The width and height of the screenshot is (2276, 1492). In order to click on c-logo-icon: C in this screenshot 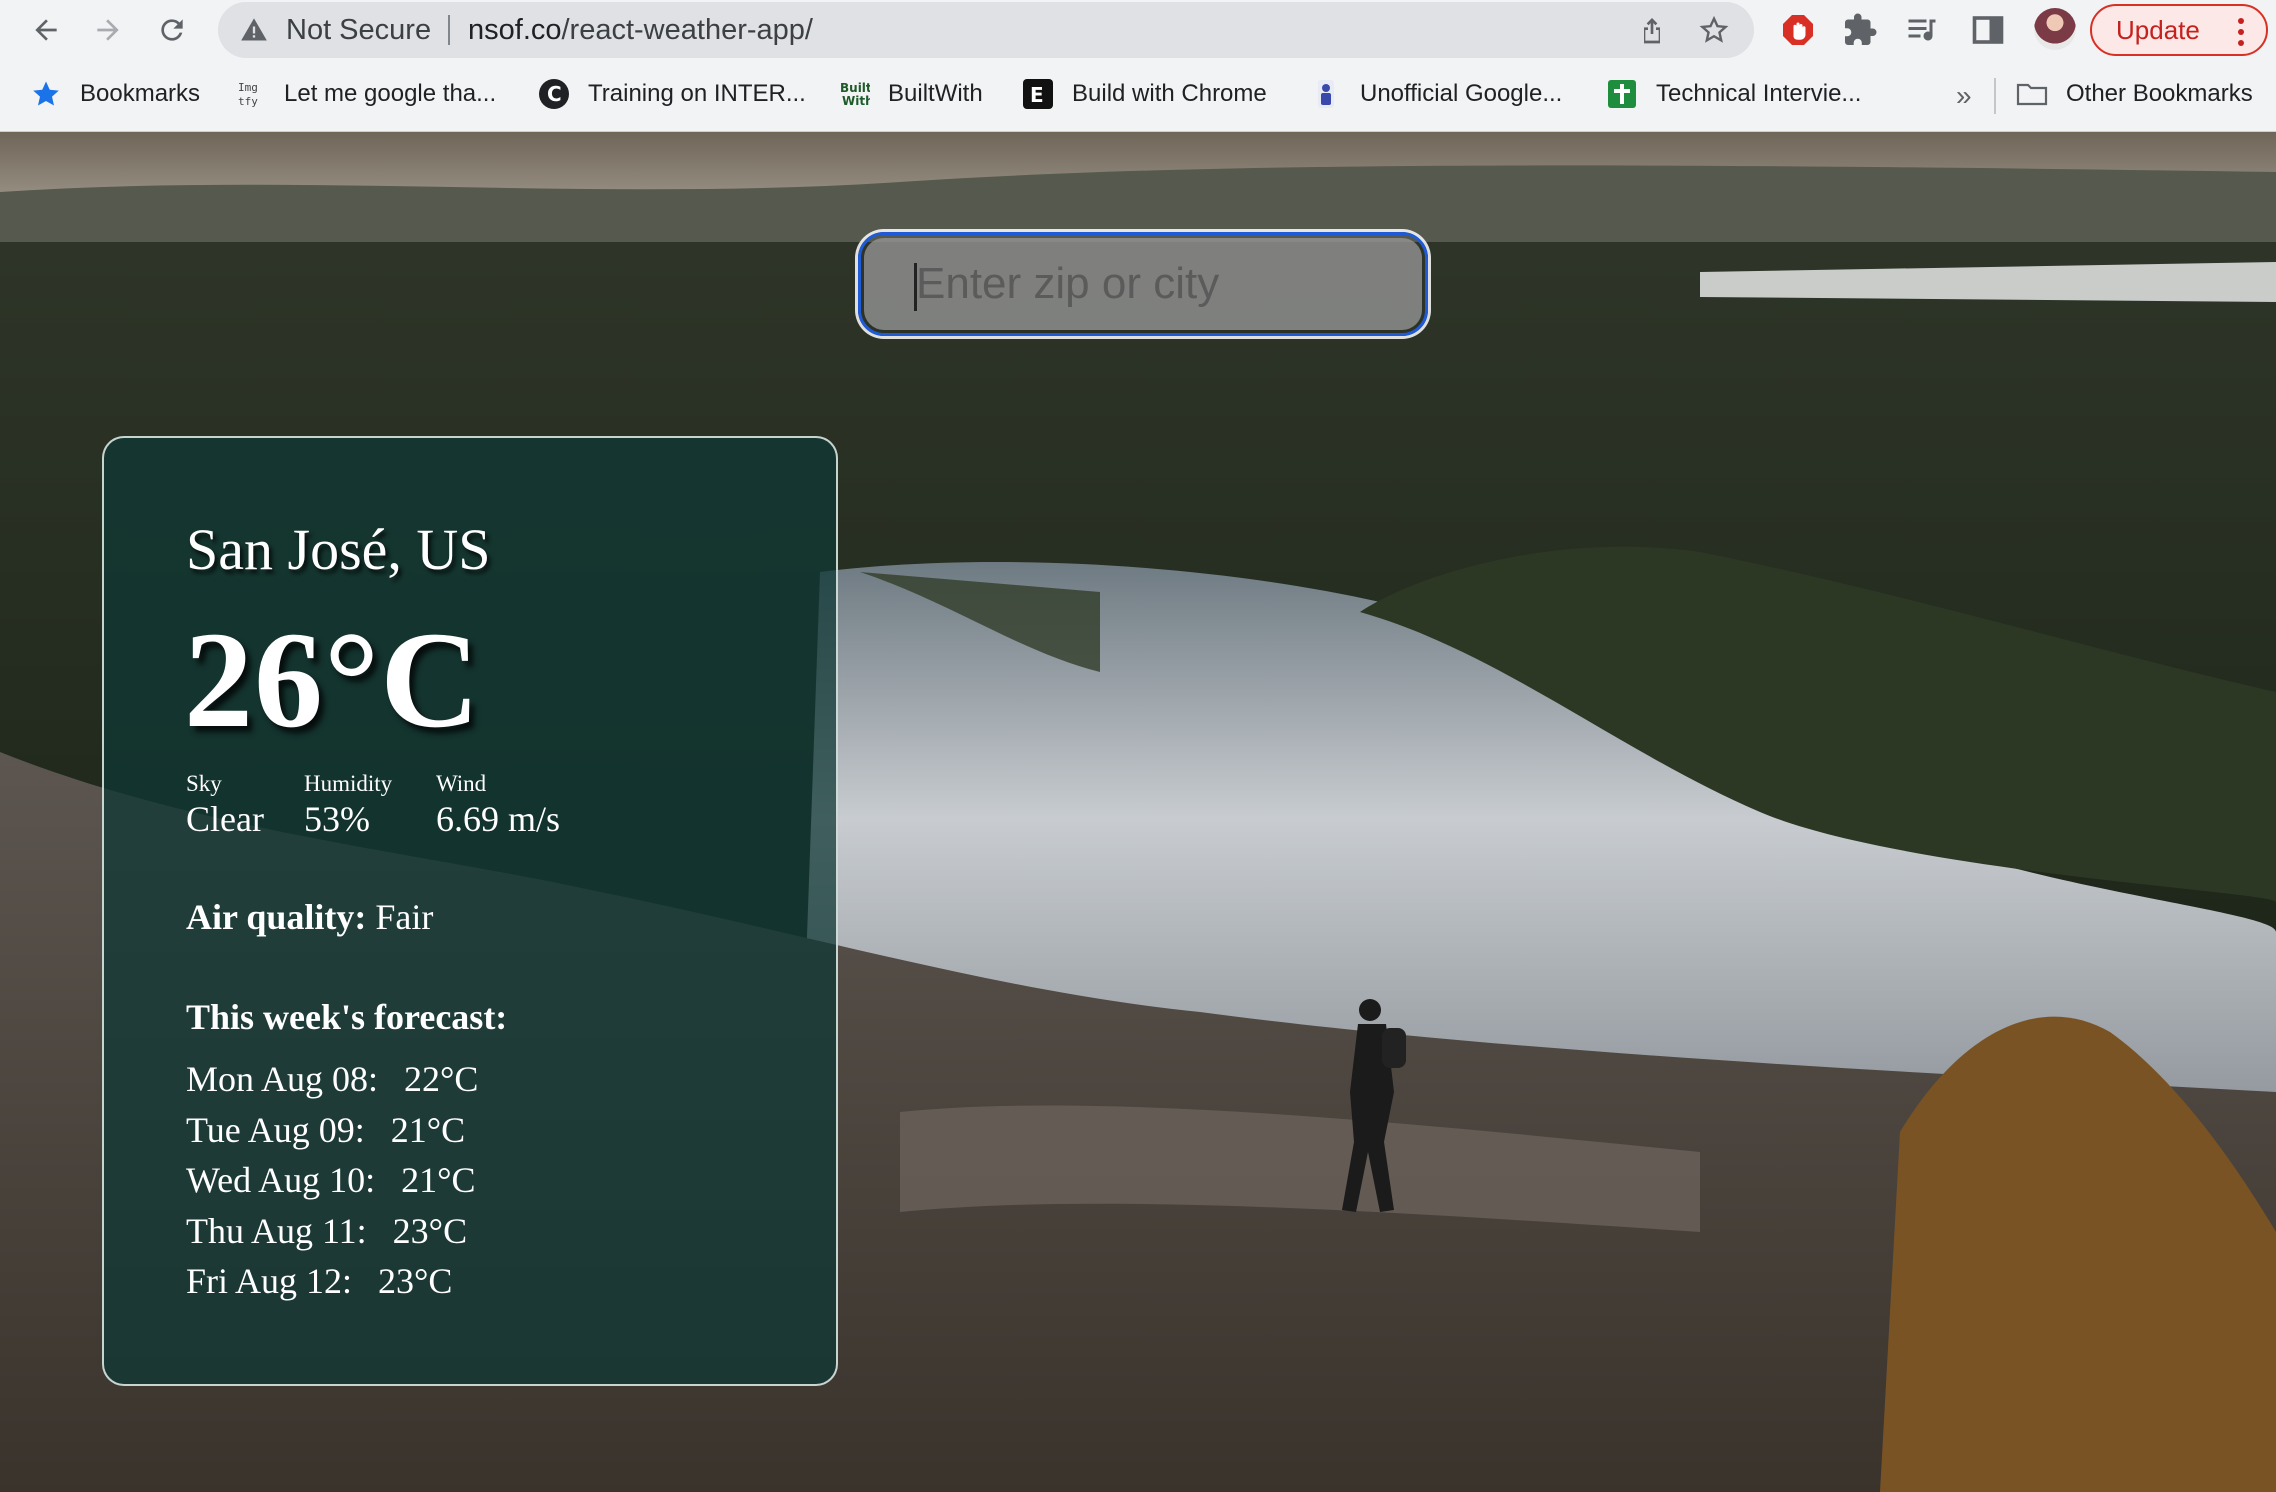, I will do `click(554, 94)`.